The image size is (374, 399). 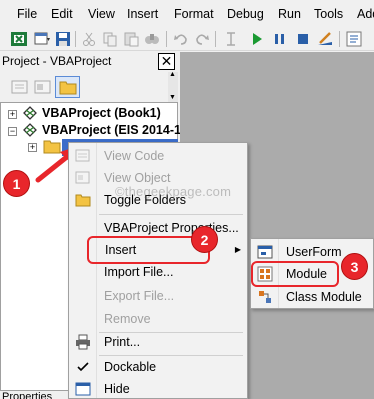 I want to click on class-module-icon, so click(x=265, y=297).